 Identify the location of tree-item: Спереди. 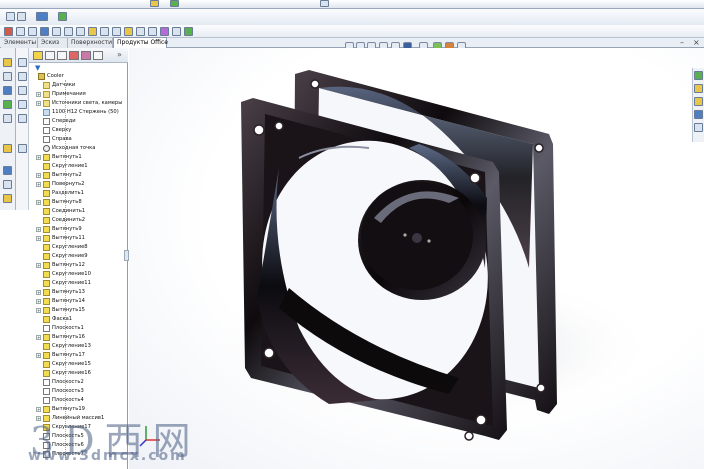
(78, 121).